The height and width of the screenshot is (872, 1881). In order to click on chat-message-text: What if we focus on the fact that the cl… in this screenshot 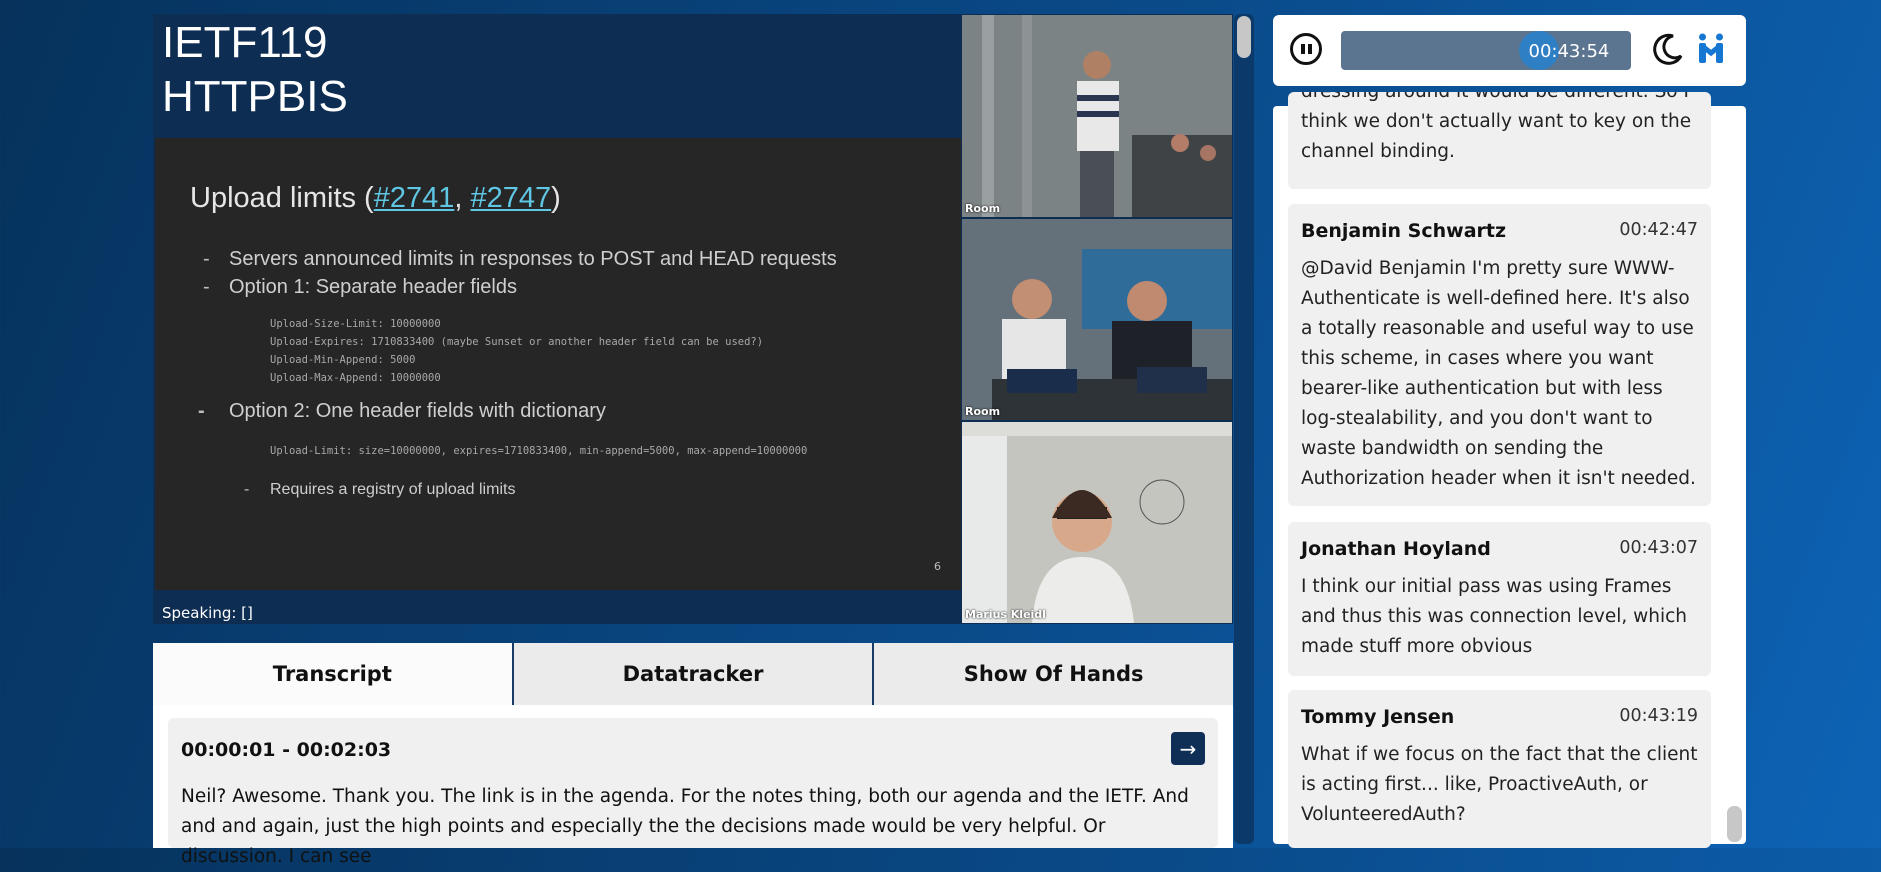, I will do `click(1499, 784)`.